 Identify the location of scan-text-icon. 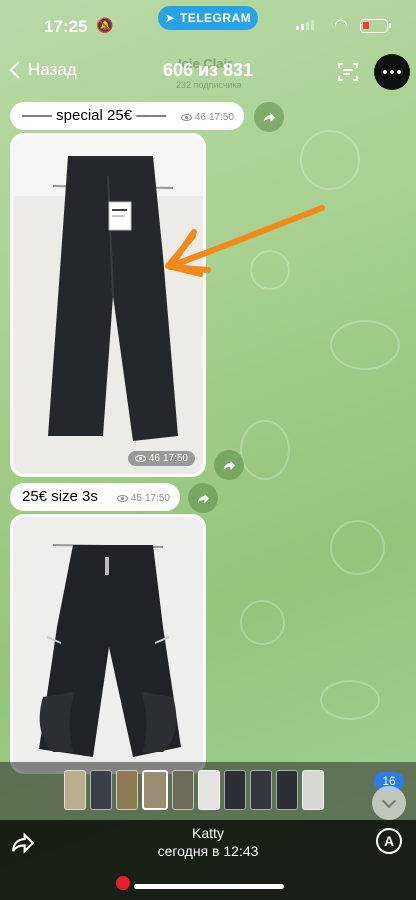
(348, 72).